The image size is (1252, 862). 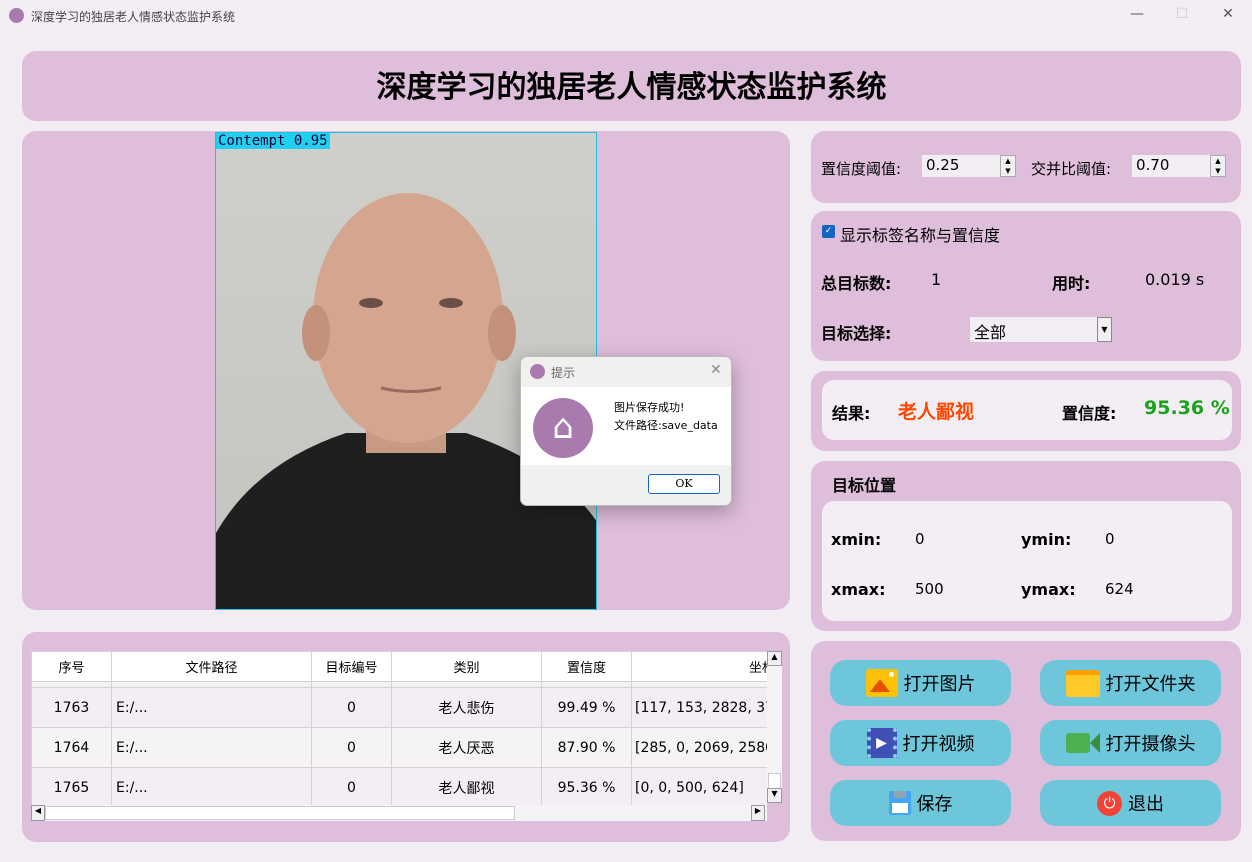 I want to click on folder-icon, so click(x=1082, y=683).